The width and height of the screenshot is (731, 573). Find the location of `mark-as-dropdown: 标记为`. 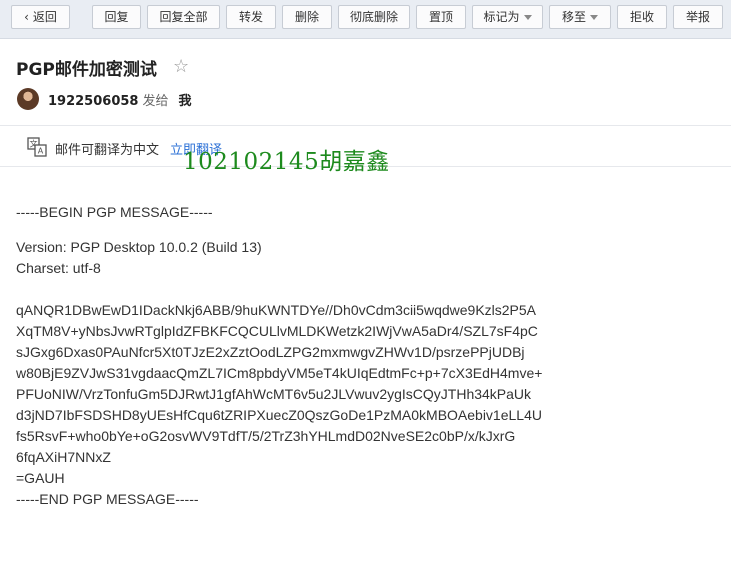

mark-as-dropdown: 标记为 is located at coordinates (507, 17).